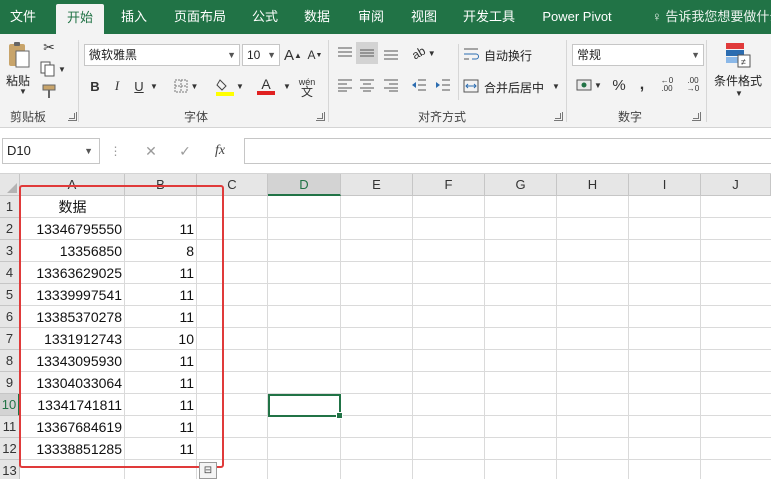 Image resolution: width=771 pixels, height=479 pixels. What do you see at coordinates (593, 185) in the screenshot?
I see `column-header-h: H` at bounding box center [593, 185].